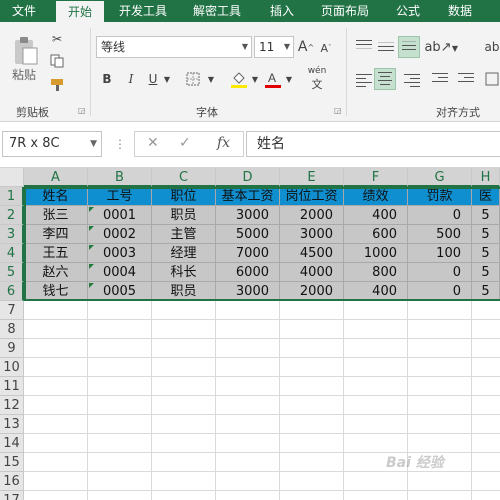 Image resolution: width=500 pixels, height=500 pixels. What do you see at coordinates (56, 177) in the screenshot?
I see `column-header-a: A` at bounding box center [56, 177].